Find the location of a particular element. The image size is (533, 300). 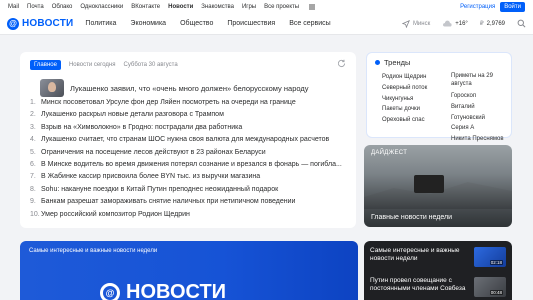

news-item-number: 3. is located at coordinates (33, 127).